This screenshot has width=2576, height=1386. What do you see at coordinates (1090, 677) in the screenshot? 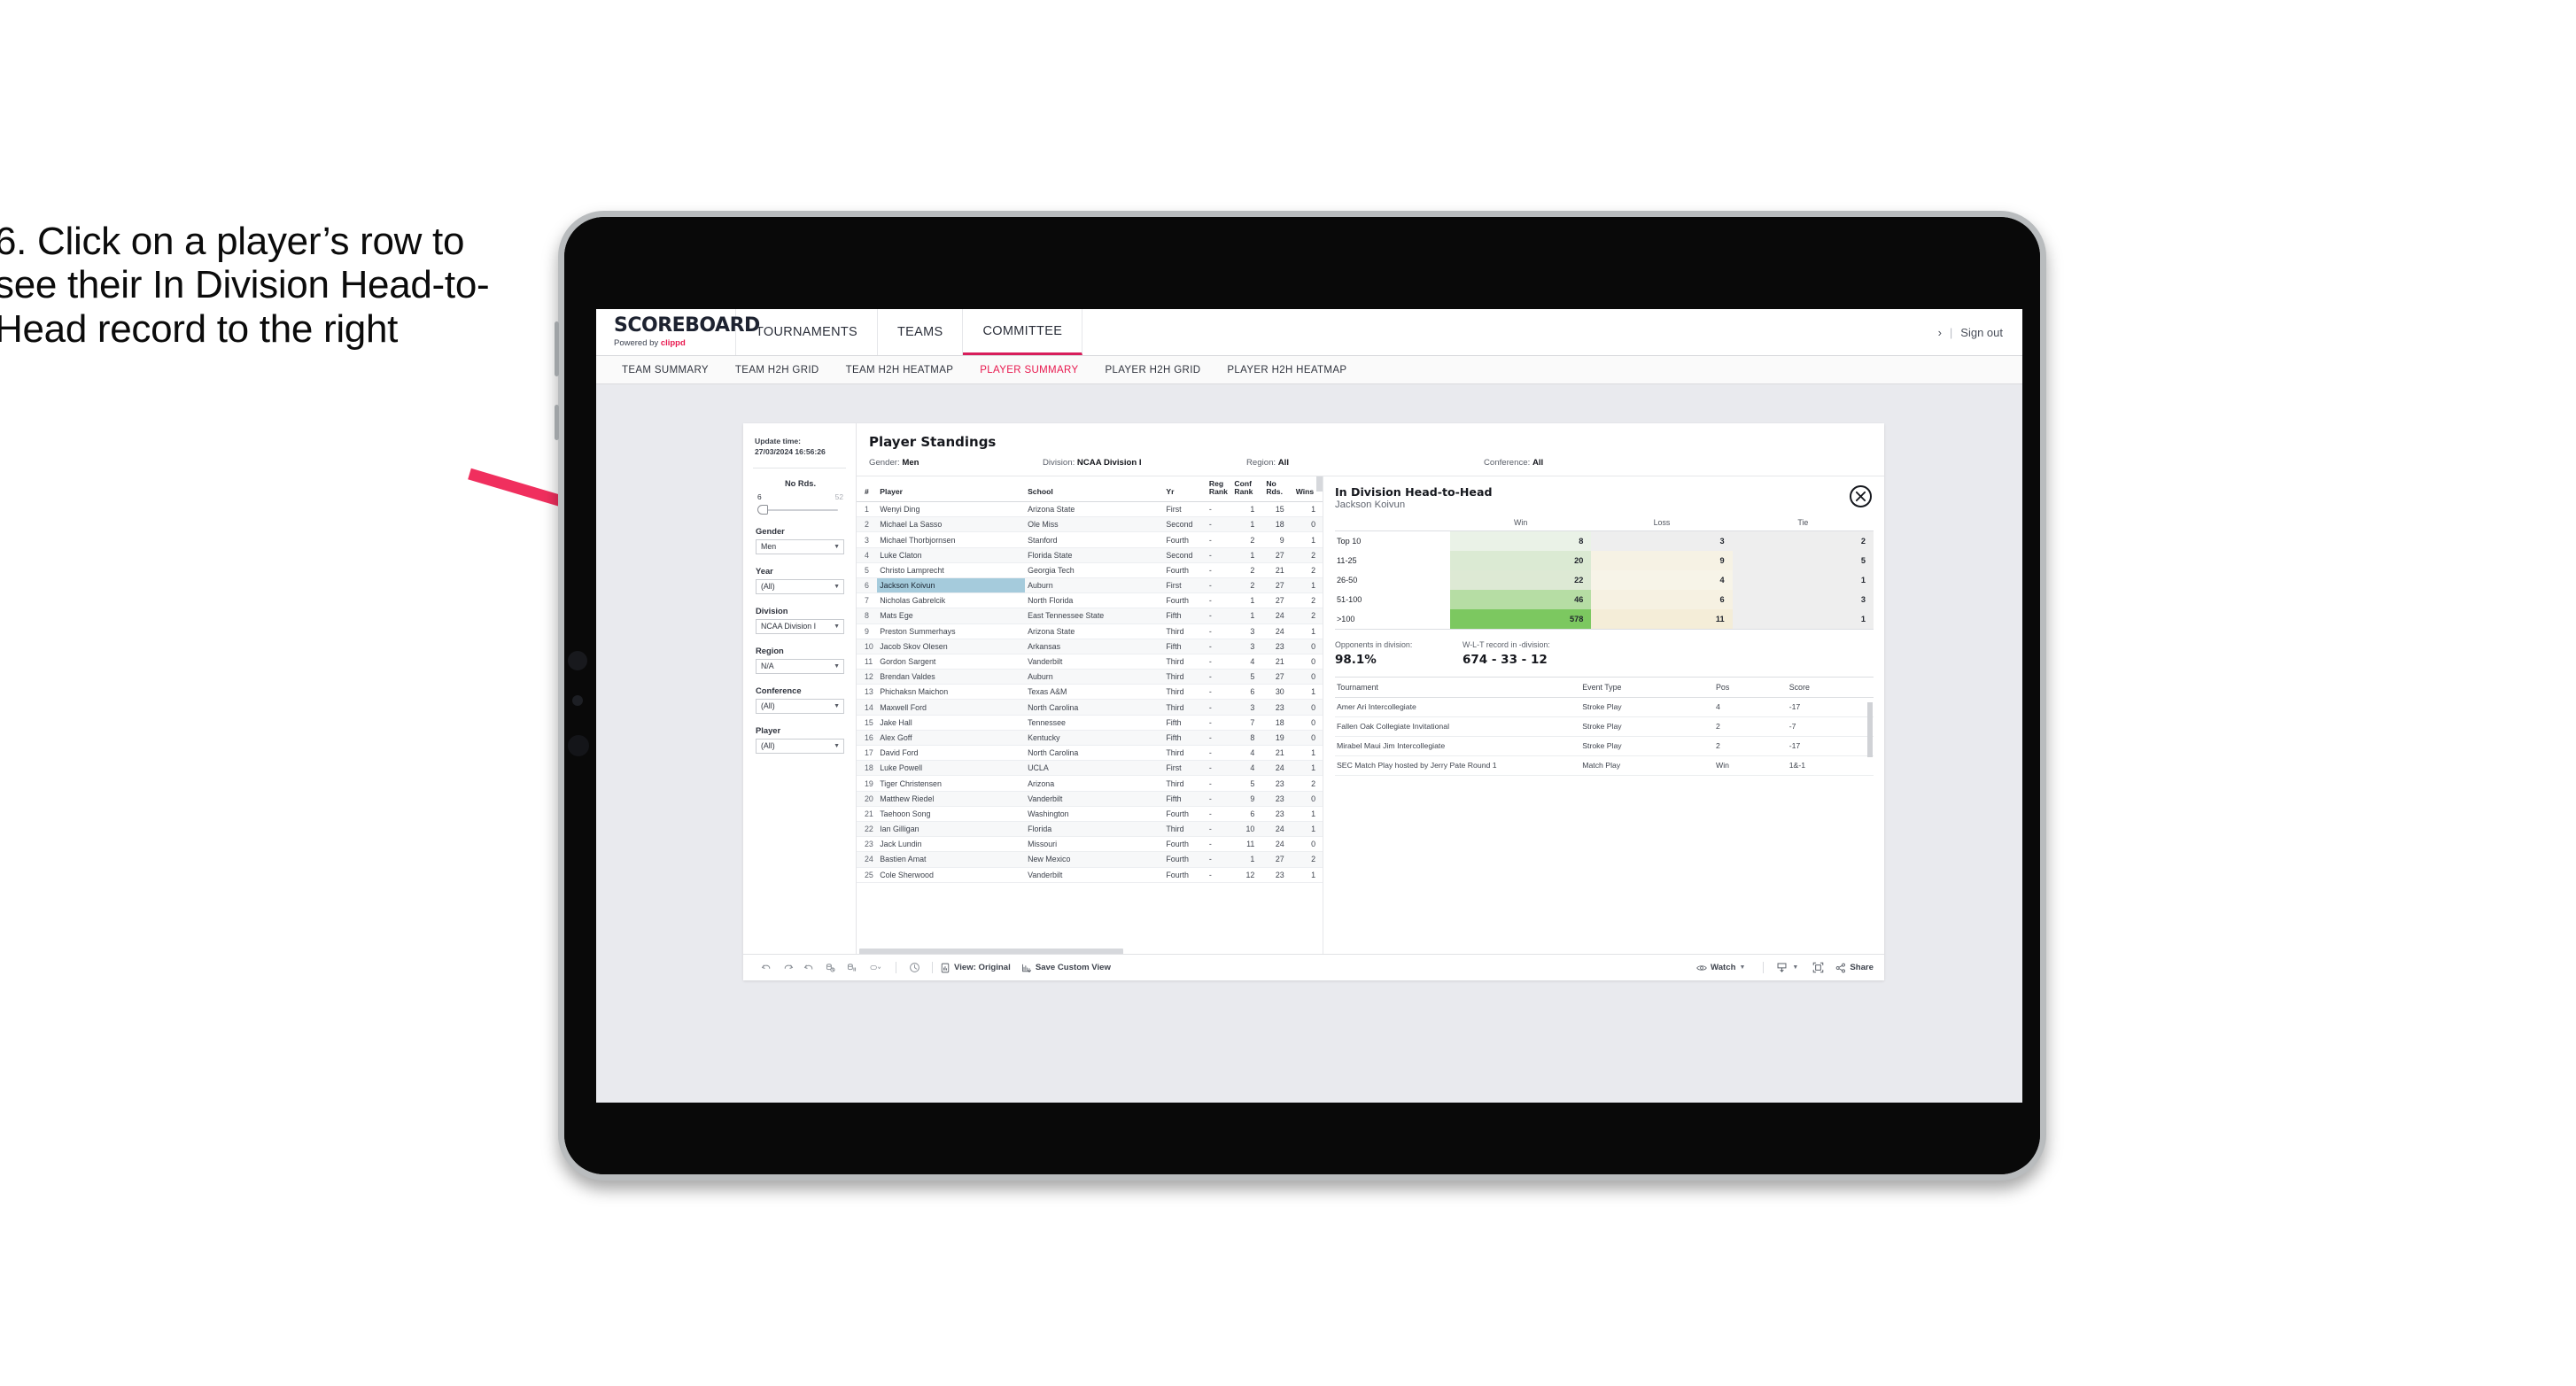
I see `table-row: 12 Brendan Valdes Auburn Third -5 27 0` at bounding box center [1090, 677].